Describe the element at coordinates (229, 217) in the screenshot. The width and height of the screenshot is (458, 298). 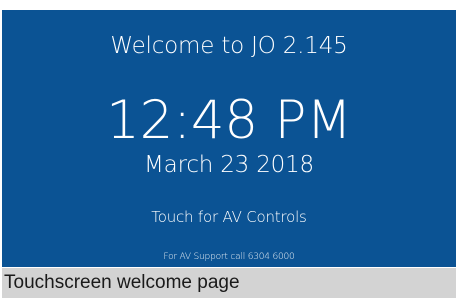
I see `touch-for-av-controls: Touch for AV Controls` at that location.